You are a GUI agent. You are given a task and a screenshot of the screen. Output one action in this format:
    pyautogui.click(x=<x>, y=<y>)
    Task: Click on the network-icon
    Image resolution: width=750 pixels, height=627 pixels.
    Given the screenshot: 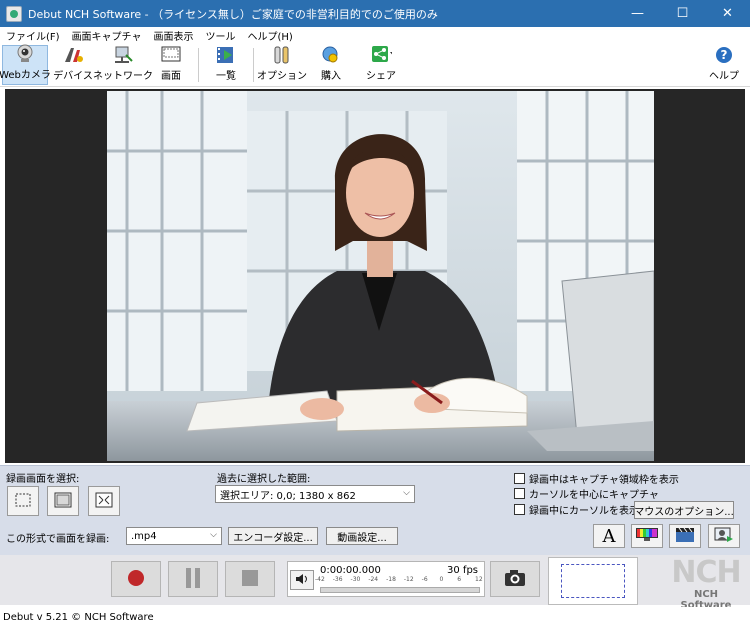 What is the action you would take?
    pyautogui.click(x=123, y=55)
    